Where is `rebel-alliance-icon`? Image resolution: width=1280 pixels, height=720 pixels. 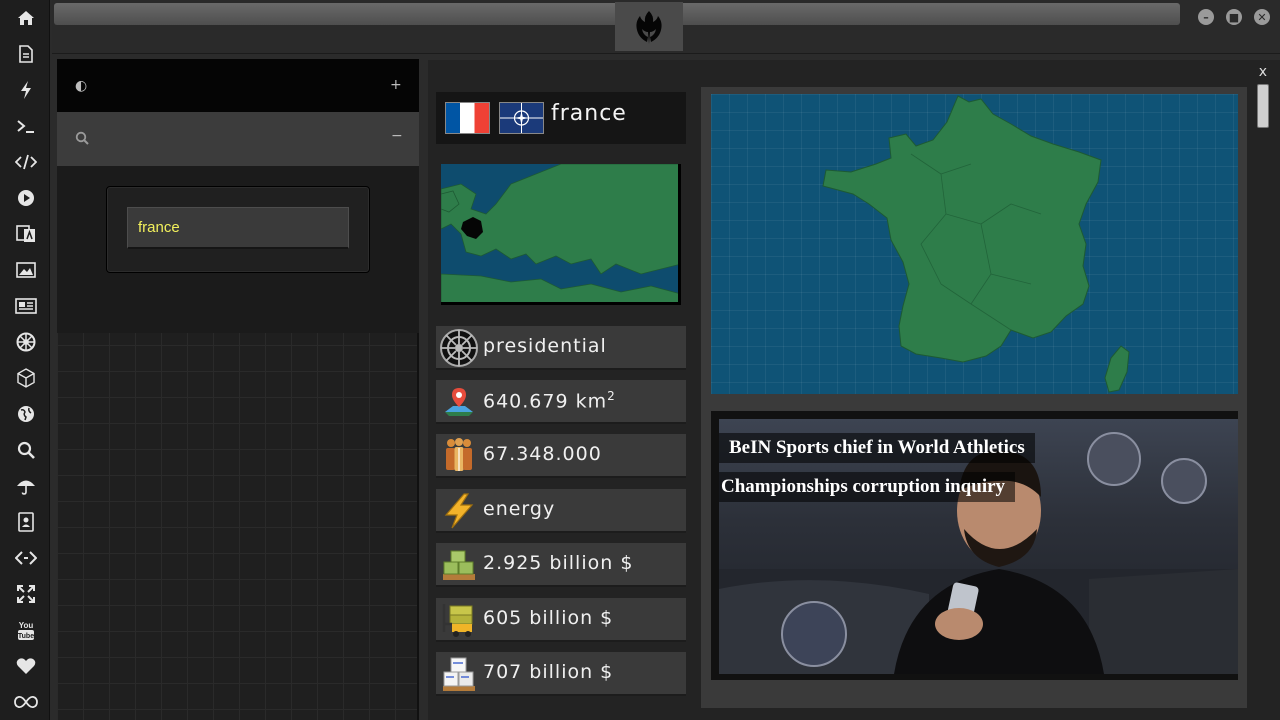
rebel-alliance-icon is located at coordinates (649, 27).